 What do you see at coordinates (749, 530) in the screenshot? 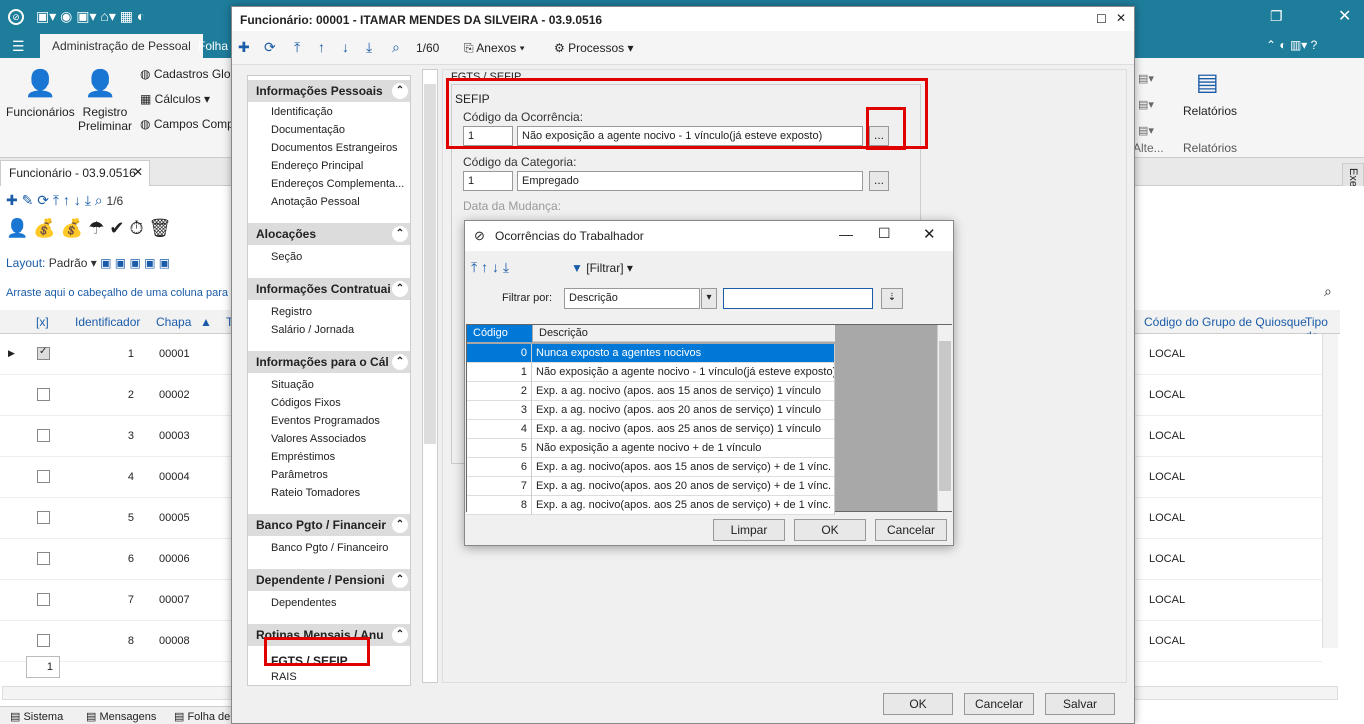
I see `popup-limpar-button: Limpar` at bounding box center [749, 530].